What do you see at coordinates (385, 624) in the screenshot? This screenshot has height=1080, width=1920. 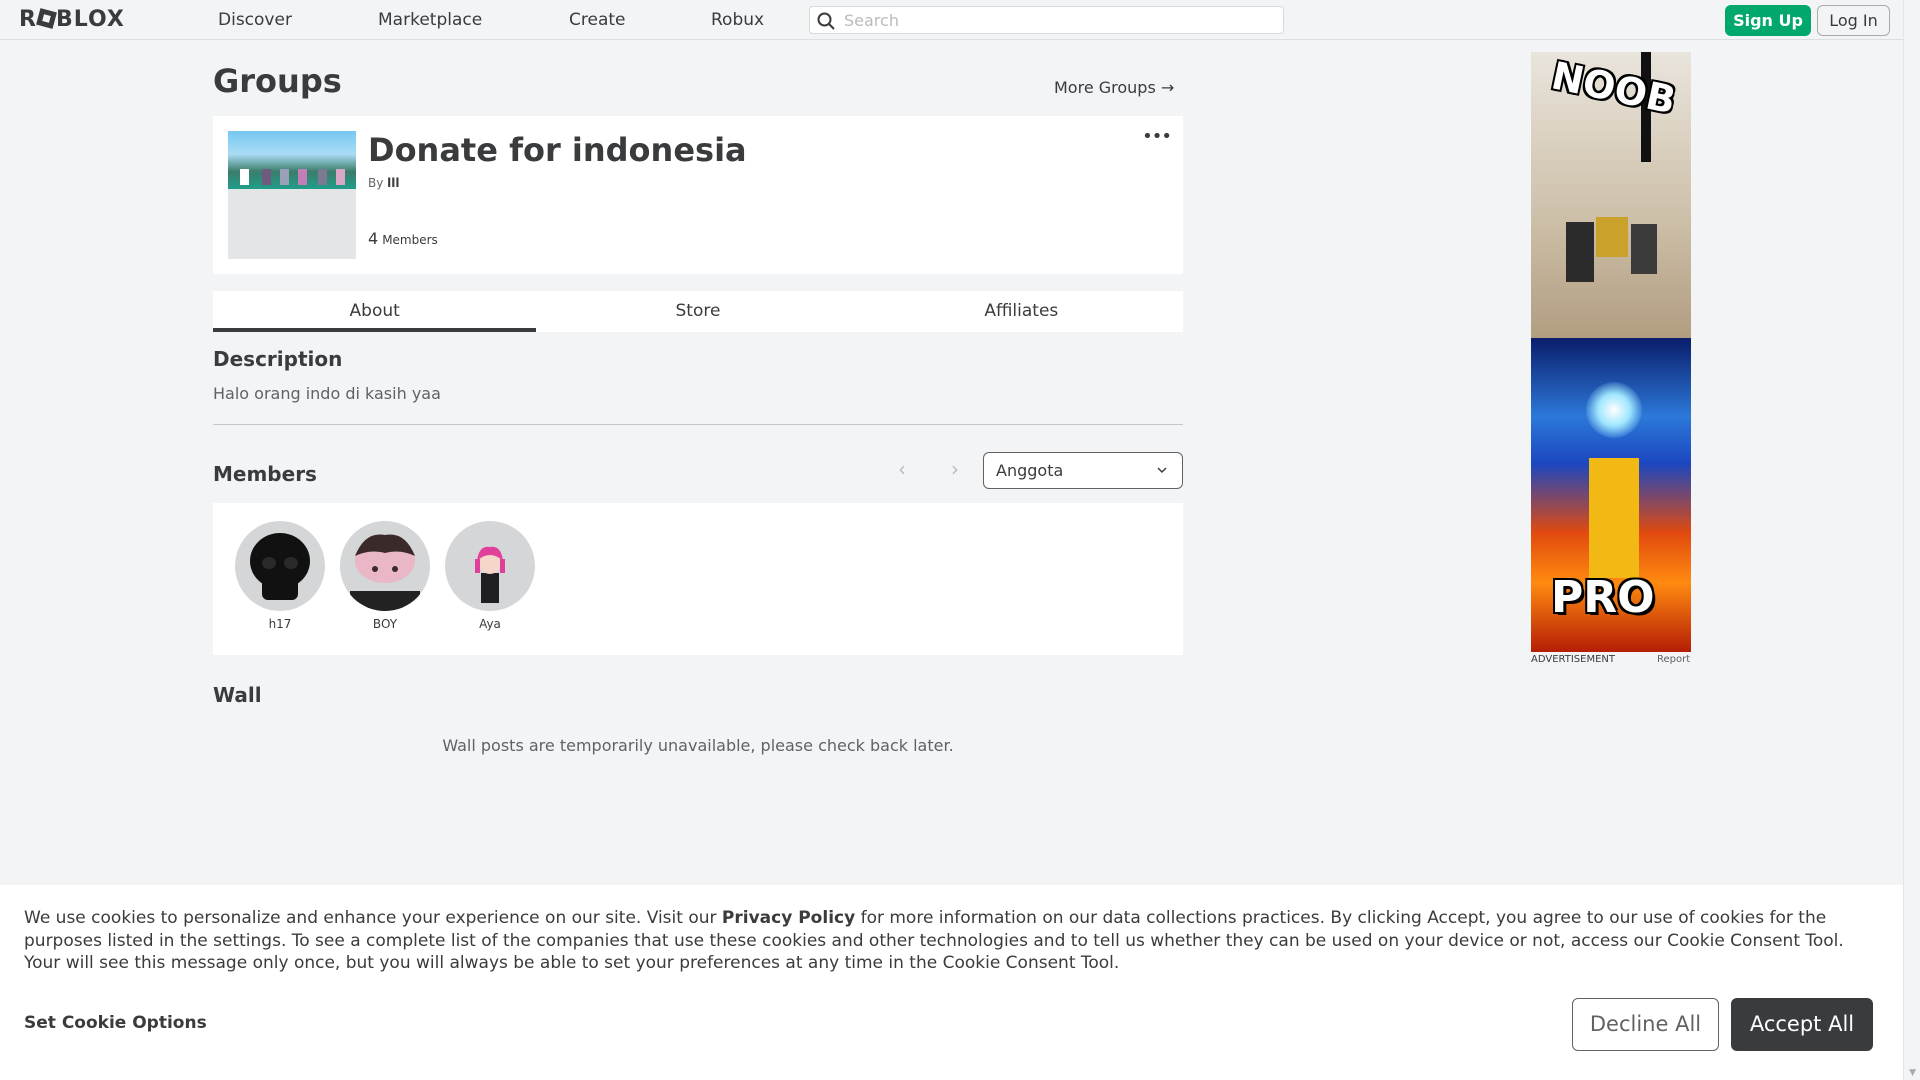 I see `member-name: BOY` at bounding box center [385, 624].